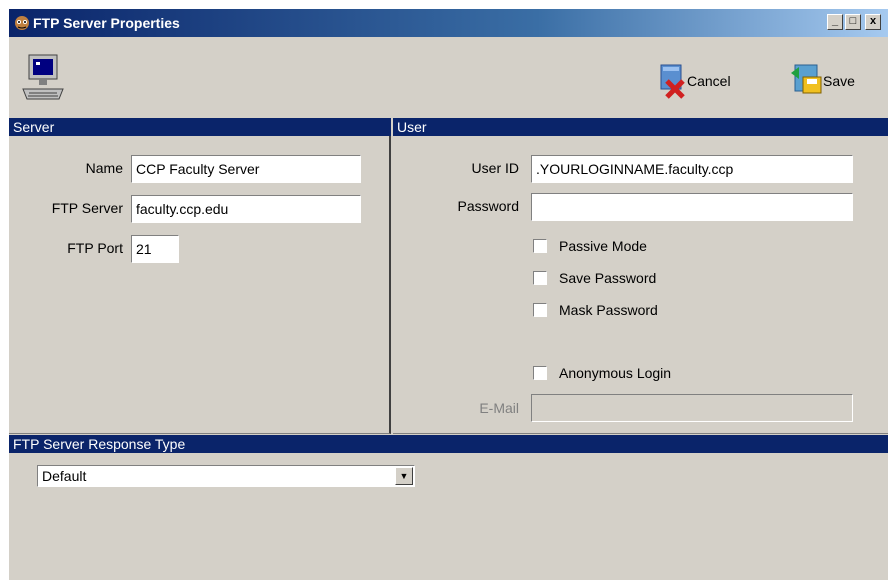  I want to click on server-panel-header: Server, so click(200, 127).